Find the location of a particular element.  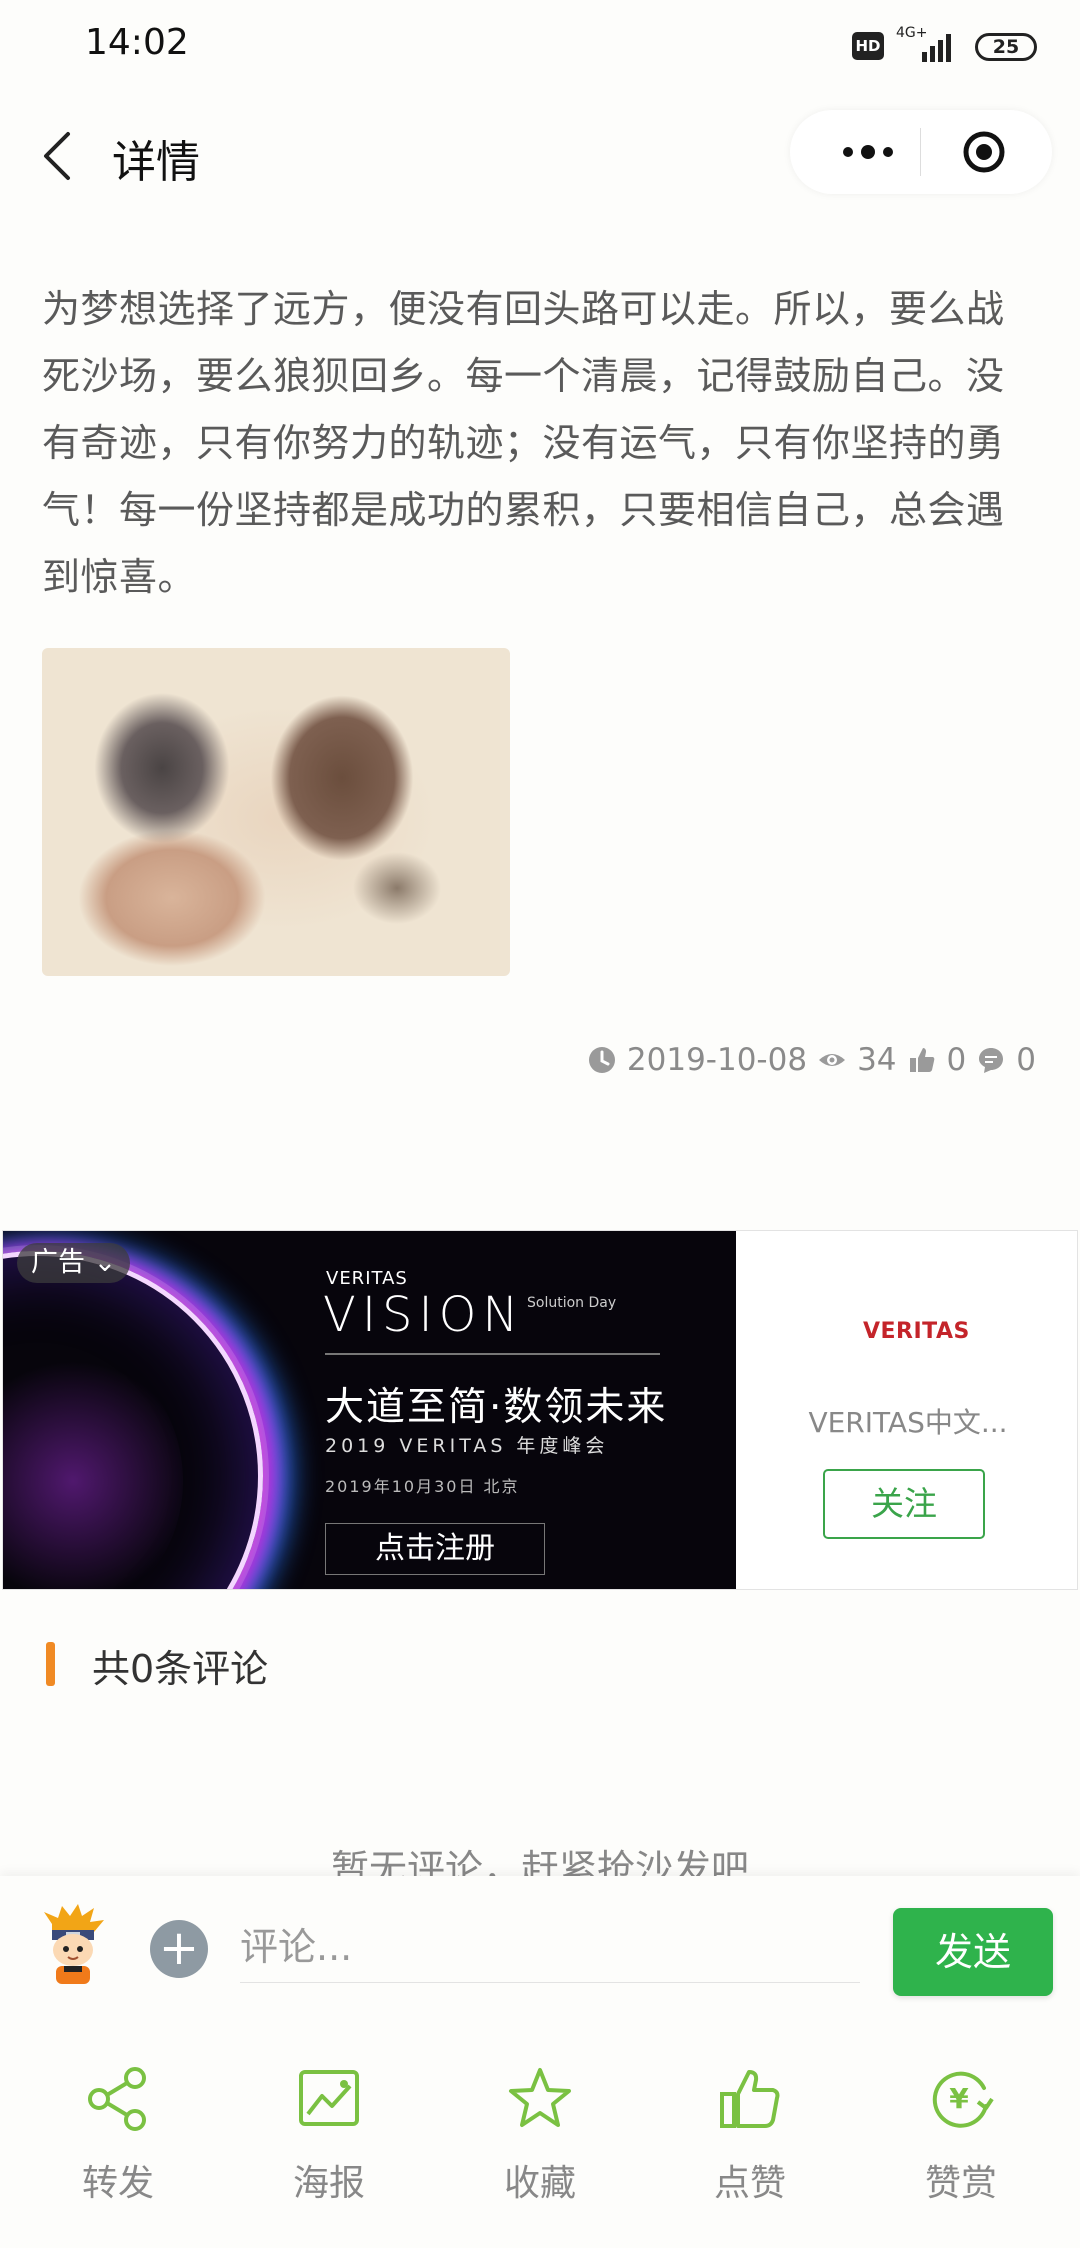

follow-button: 关注 is located at coordinates (904, 1504).